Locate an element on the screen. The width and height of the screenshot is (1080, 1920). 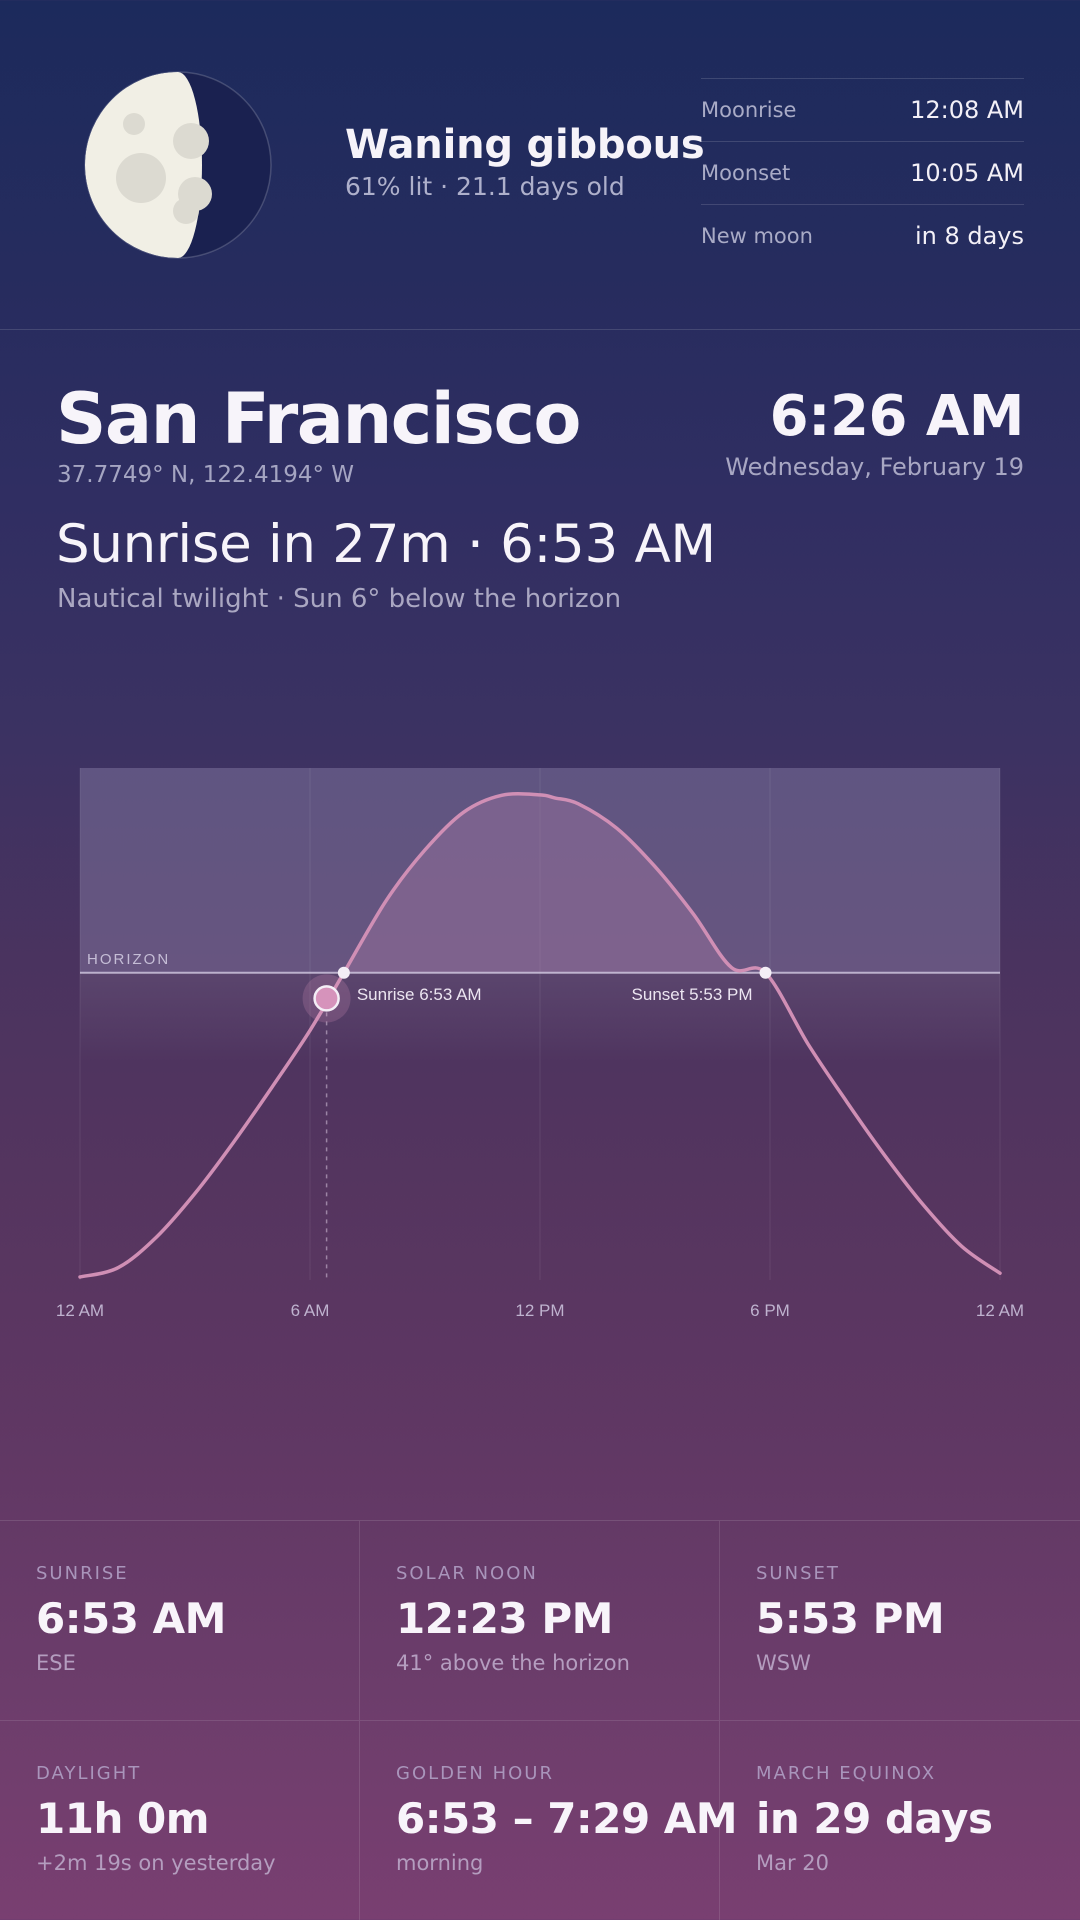
coordinates: 37.7749° N, 122.4194° W is located at coordinates (206, 475).